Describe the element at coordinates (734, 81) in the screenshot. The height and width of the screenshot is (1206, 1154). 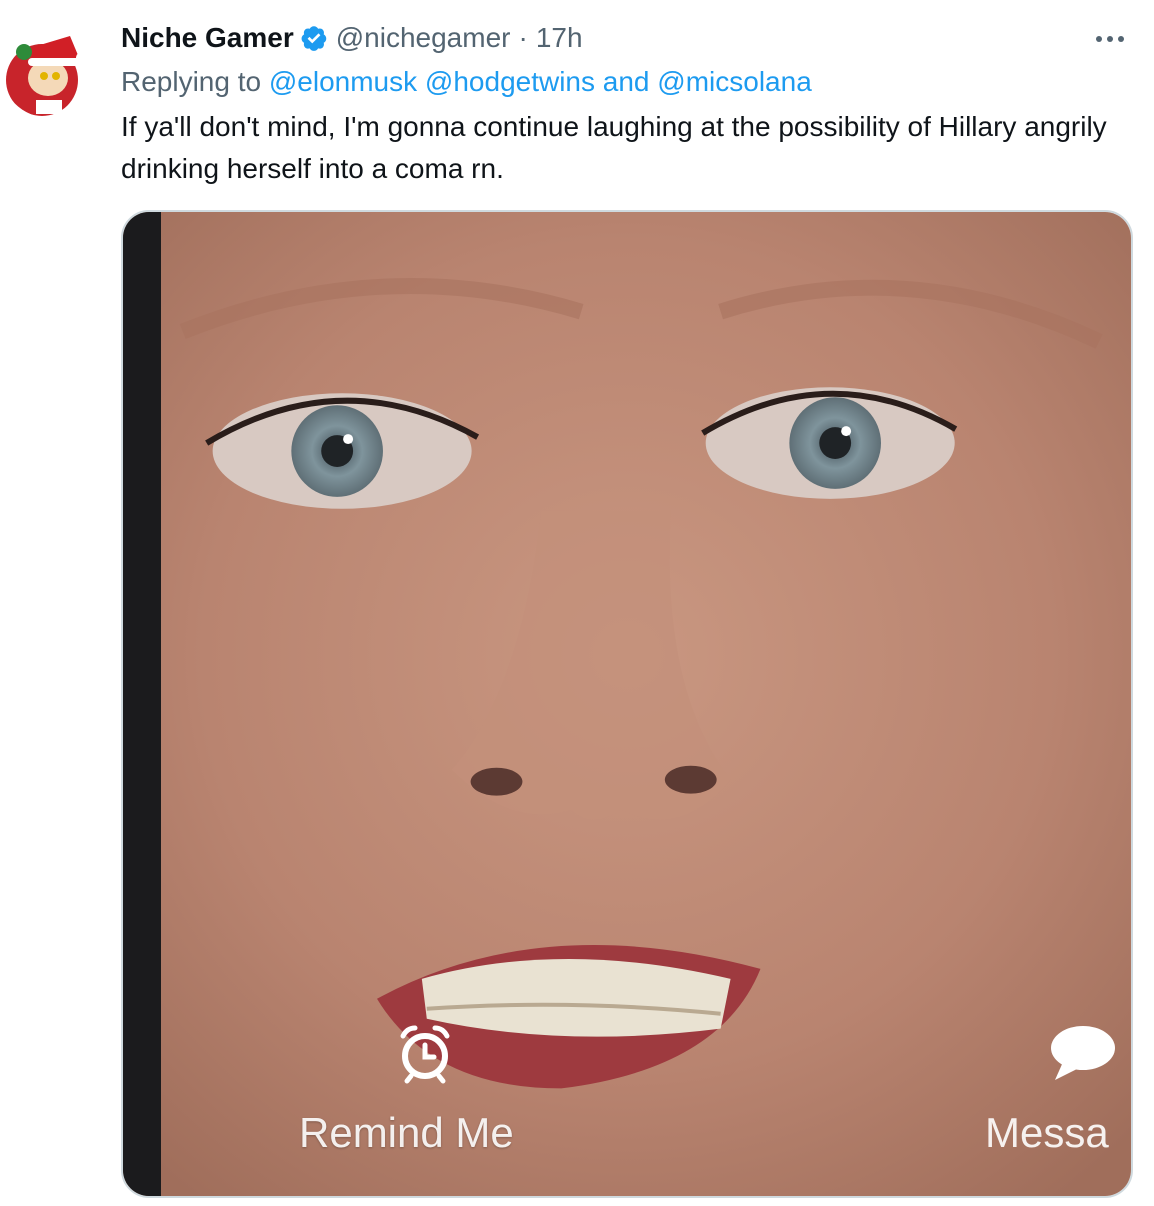
I see `mention-micsolana: @micsolana` at that location.